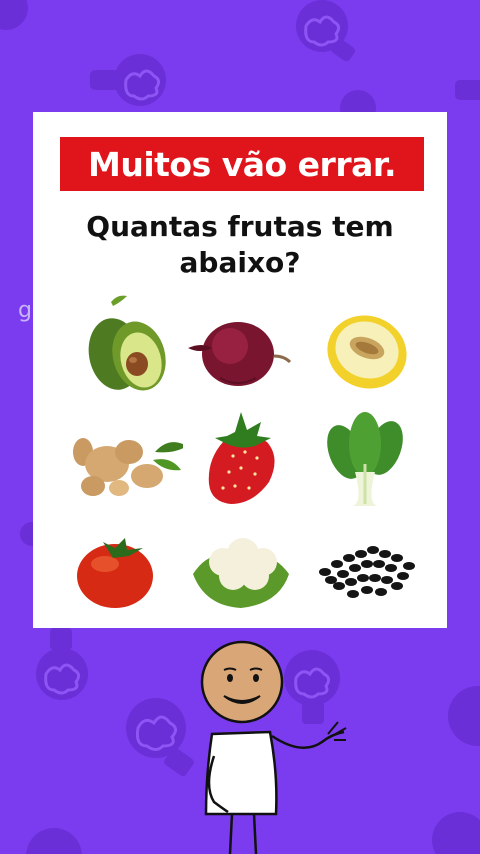 The width and height of the screenshot is (480, 854). I want to click on question-line-2: abaixo?, so click(240, 262).